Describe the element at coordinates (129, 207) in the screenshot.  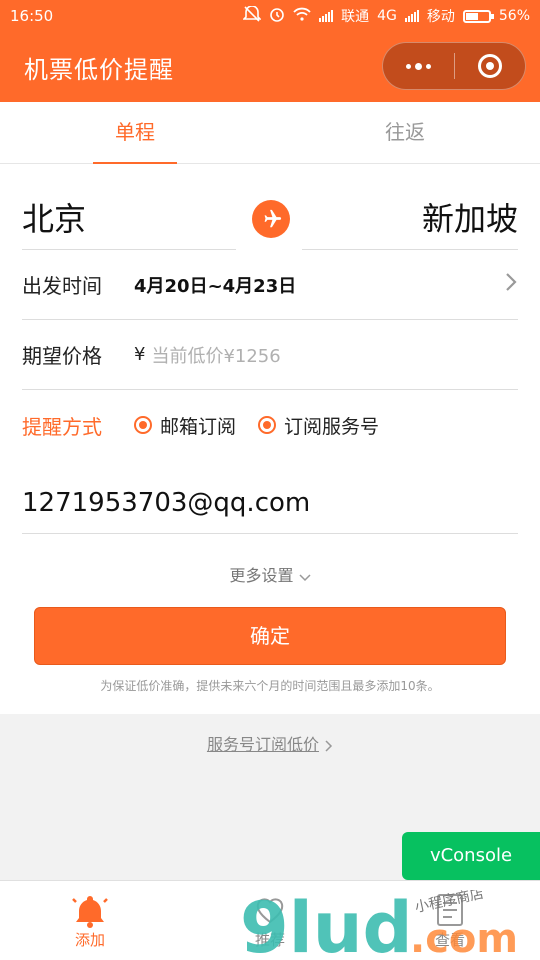
I see `departure-city: 北京` at that location.